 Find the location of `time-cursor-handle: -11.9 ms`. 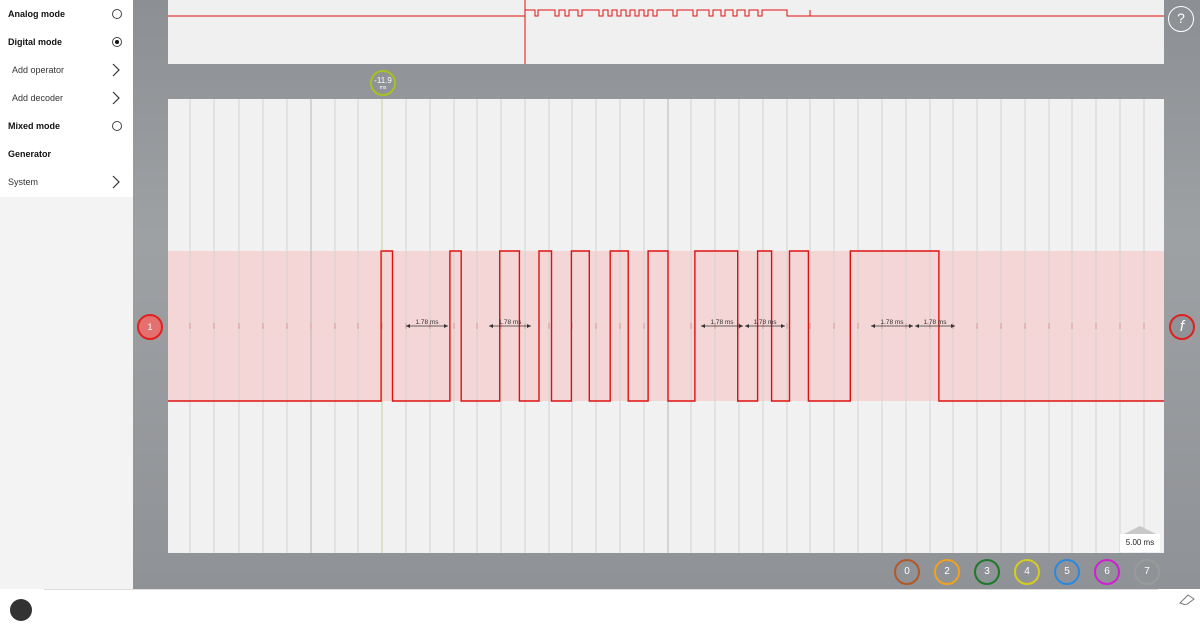

time-cursor-handle: -11.9 ms is located at coordinates (383, 83).